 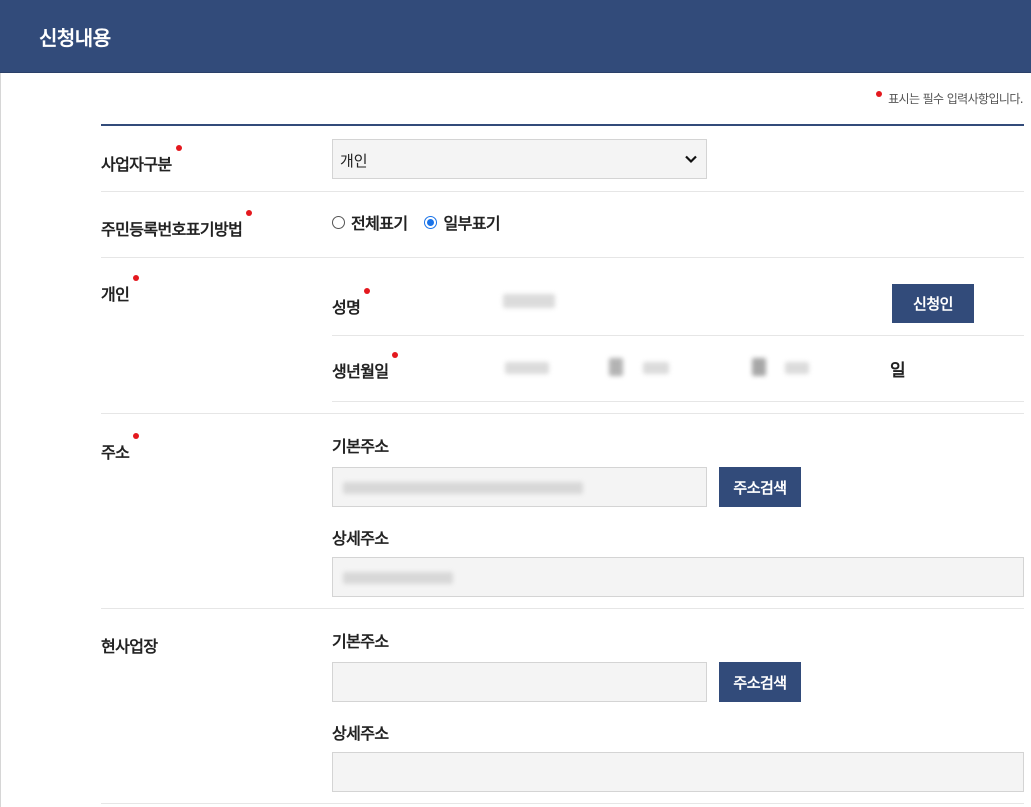 What do you see at coordinates (678, 772) in the screenshot?
I see `workplace-detail-input` at bounding box center [678, 772].